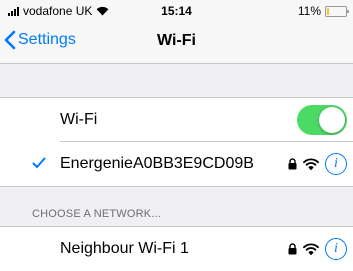 The width and height of the screenshot is (353, 271). What do you see at coordinates (309, 11) in the screenshot?
I see `battery-percentage: 11%` at bounding box center [309, 11].